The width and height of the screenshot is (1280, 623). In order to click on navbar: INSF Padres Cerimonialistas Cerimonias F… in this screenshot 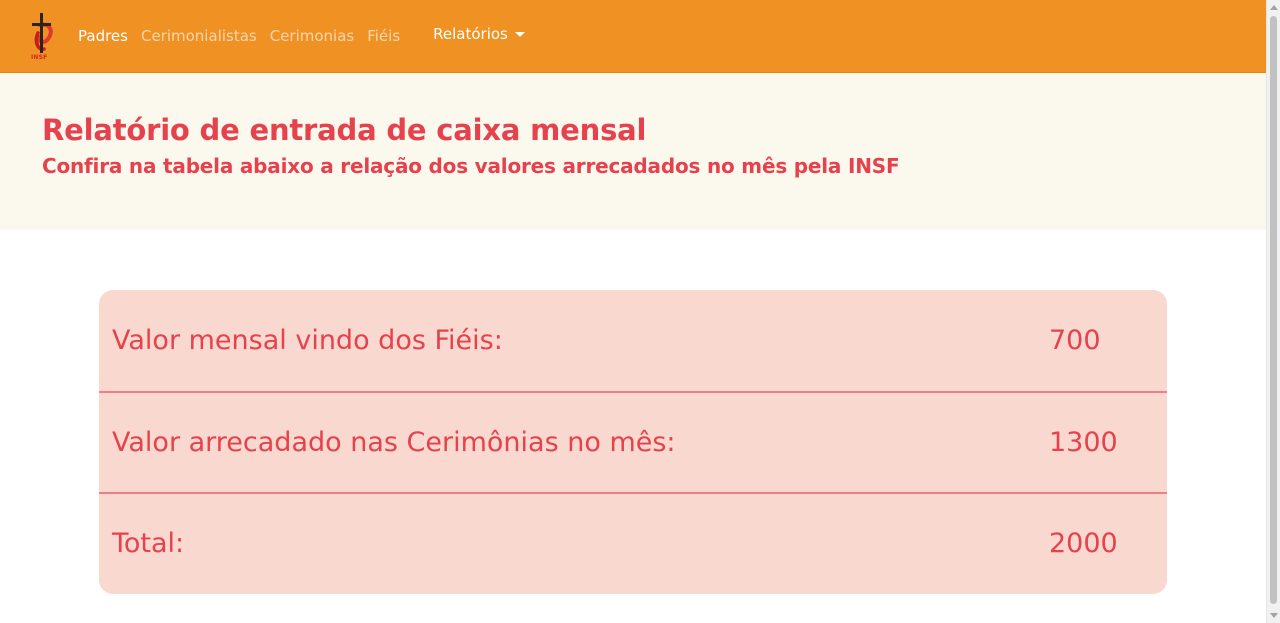, I will do `click(633, 36)`.